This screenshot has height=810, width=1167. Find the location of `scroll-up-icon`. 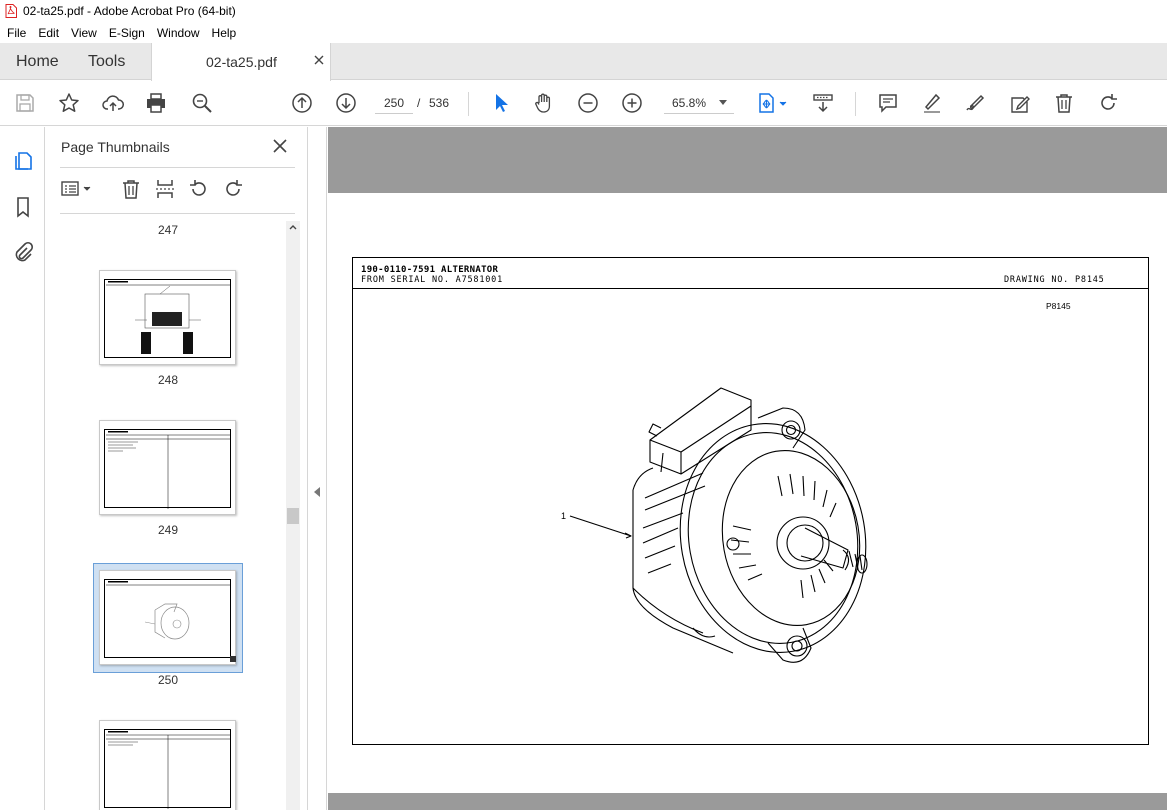

scroll-up-icon is located at coordinates (293, 227).